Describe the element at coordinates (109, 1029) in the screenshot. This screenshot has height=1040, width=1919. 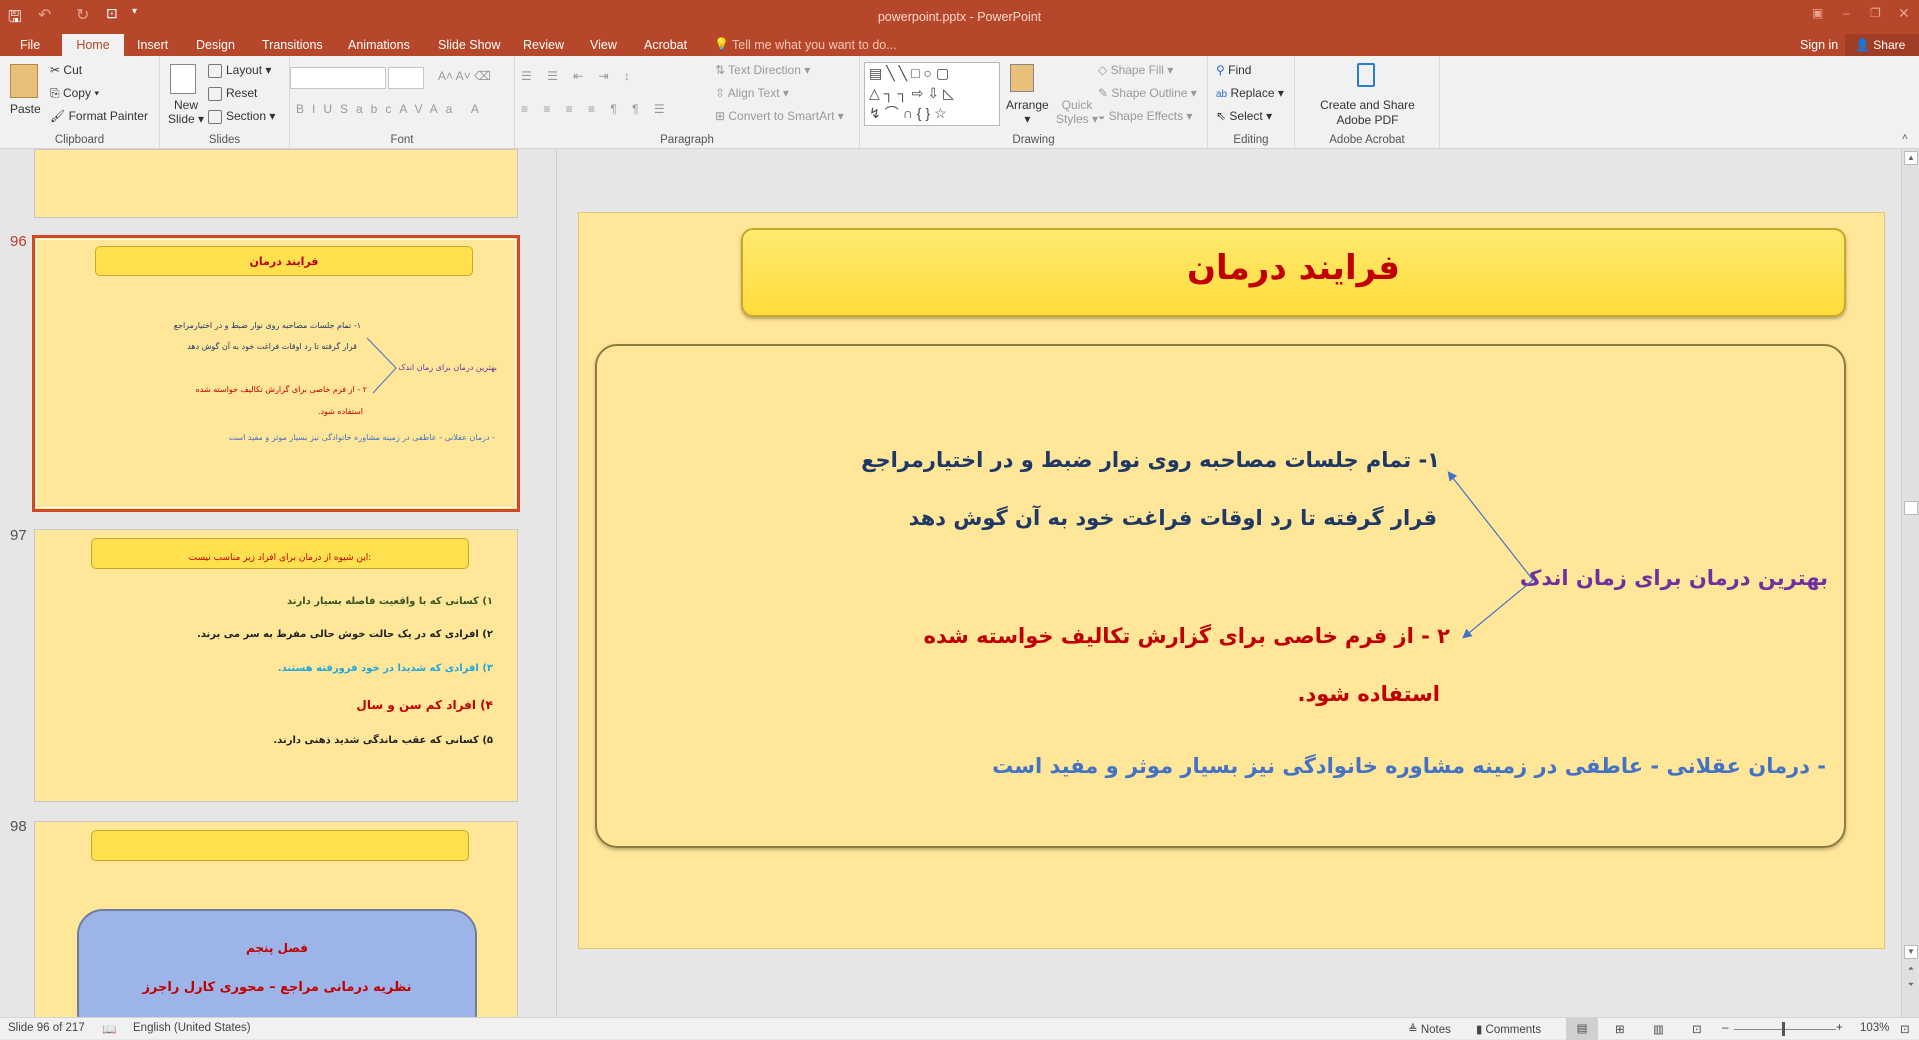
I see `spell-check-icon: 📖` at that location.